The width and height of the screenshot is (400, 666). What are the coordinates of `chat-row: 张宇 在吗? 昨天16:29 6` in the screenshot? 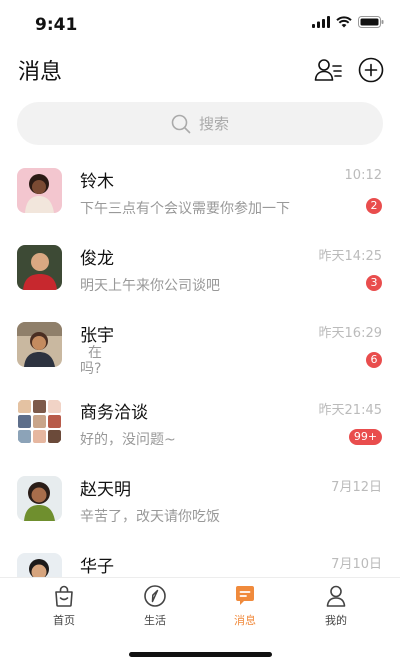 It's located at (200, 345).